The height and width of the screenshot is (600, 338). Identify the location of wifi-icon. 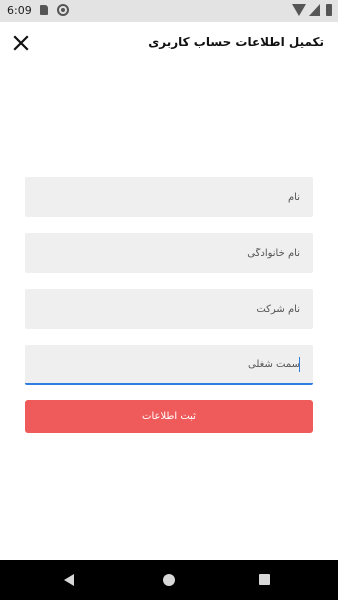
(299, 10).